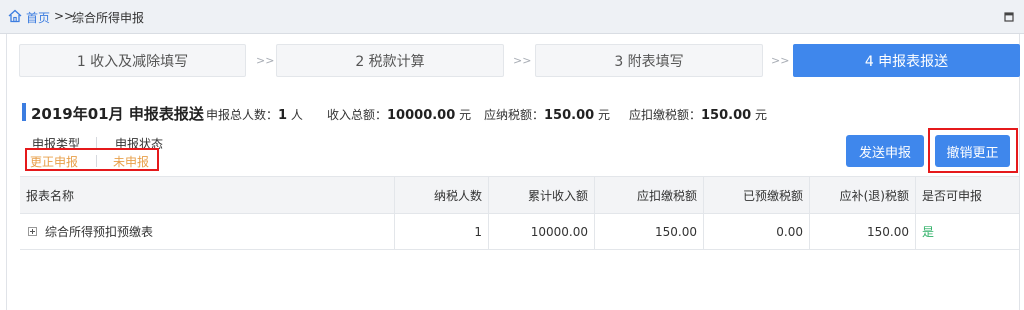  What do you see at coordinates (885, 151) in the screenshot?
I see `send-declaration-button: 发送申报` at bounding box center [885, 151].